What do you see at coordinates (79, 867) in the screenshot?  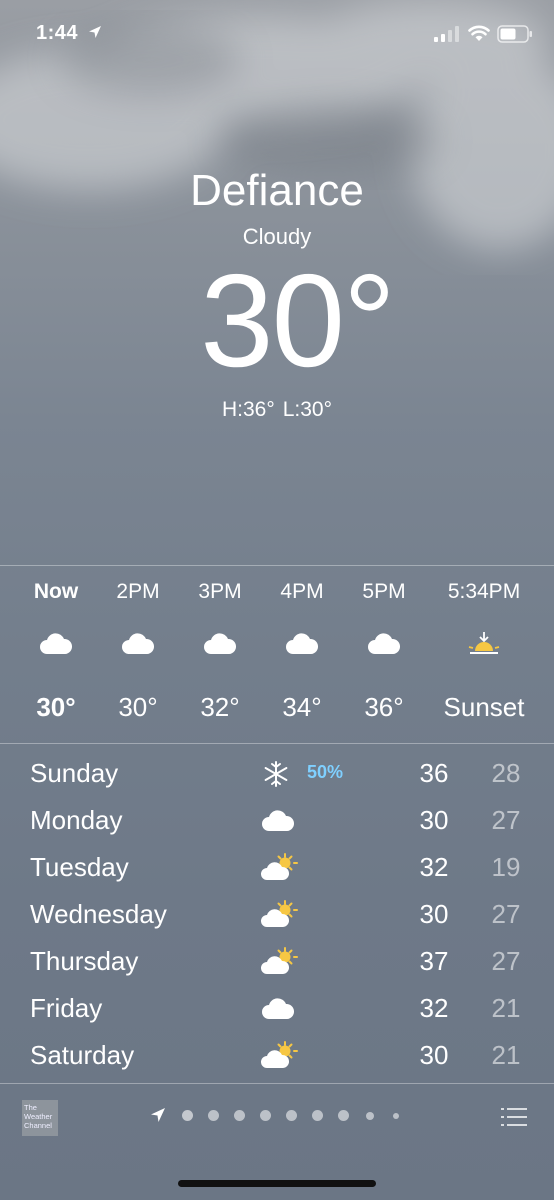 I see `day-name: Tuesday` at bounding box center [79, 867].